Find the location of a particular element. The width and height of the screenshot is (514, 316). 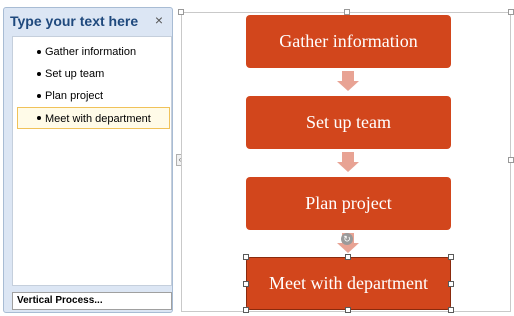

bullet-item: Plan project is located at coordinates (98, 96).